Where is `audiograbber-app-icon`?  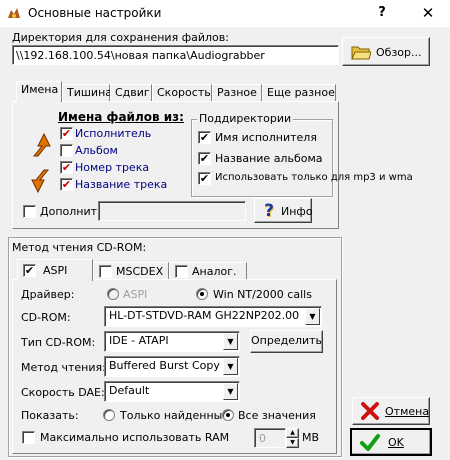 audiograbber-app-icon is located at coordinates (14, 13).